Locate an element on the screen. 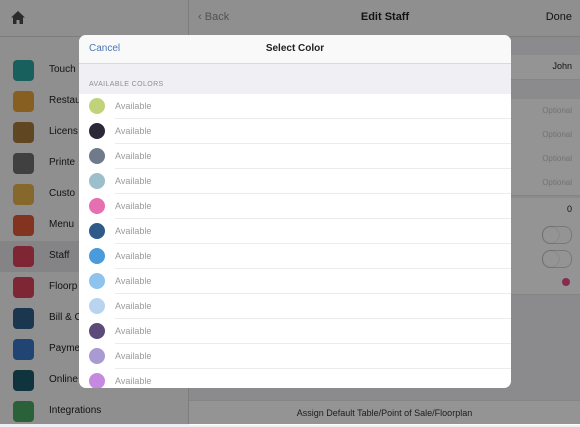  modal-title: Select Color is located at coordinates (295, 48).